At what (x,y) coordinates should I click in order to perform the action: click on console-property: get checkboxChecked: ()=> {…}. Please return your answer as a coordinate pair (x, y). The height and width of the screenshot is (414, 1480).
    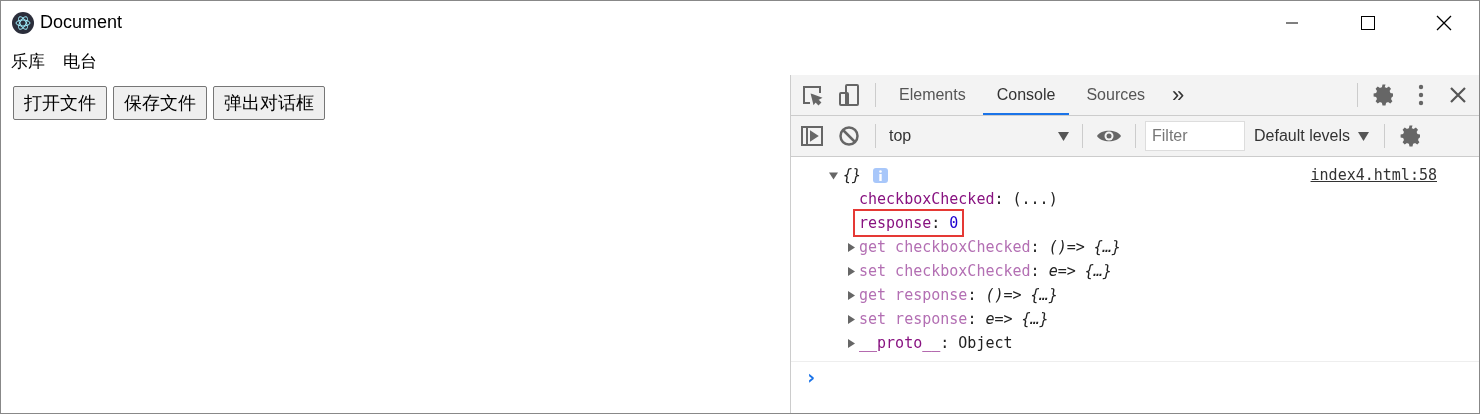
    Looking at the image, I should click on (990, 247).